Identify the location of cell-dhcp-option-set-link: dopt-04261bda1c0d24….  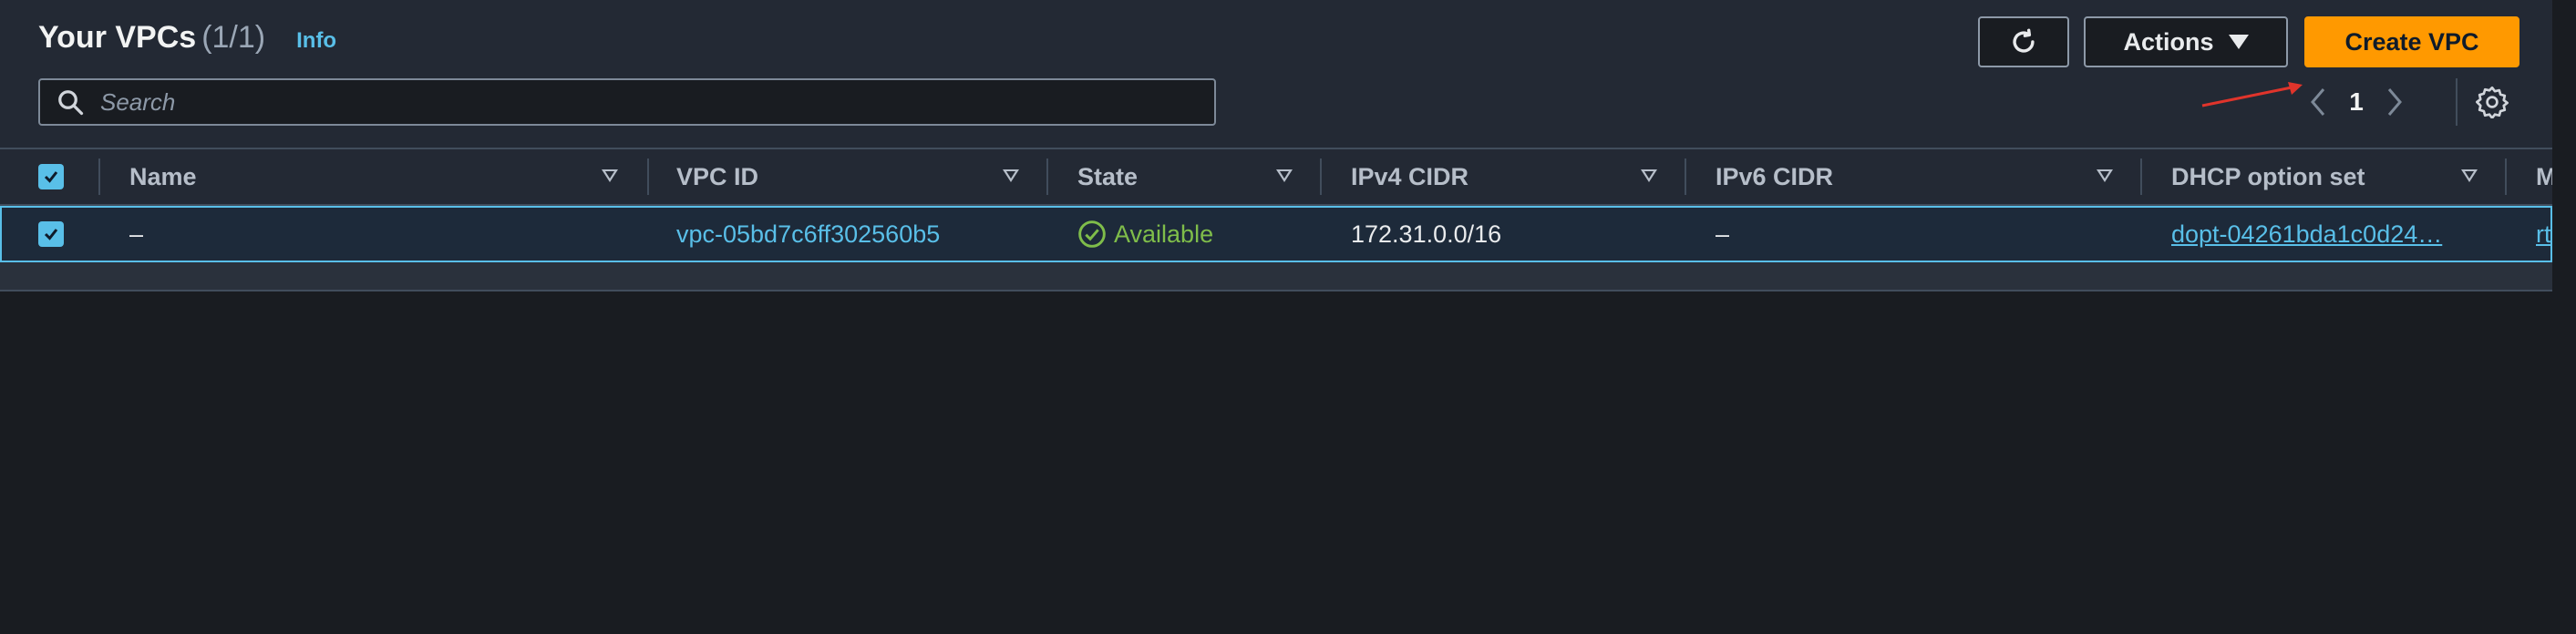
(2306, 235).